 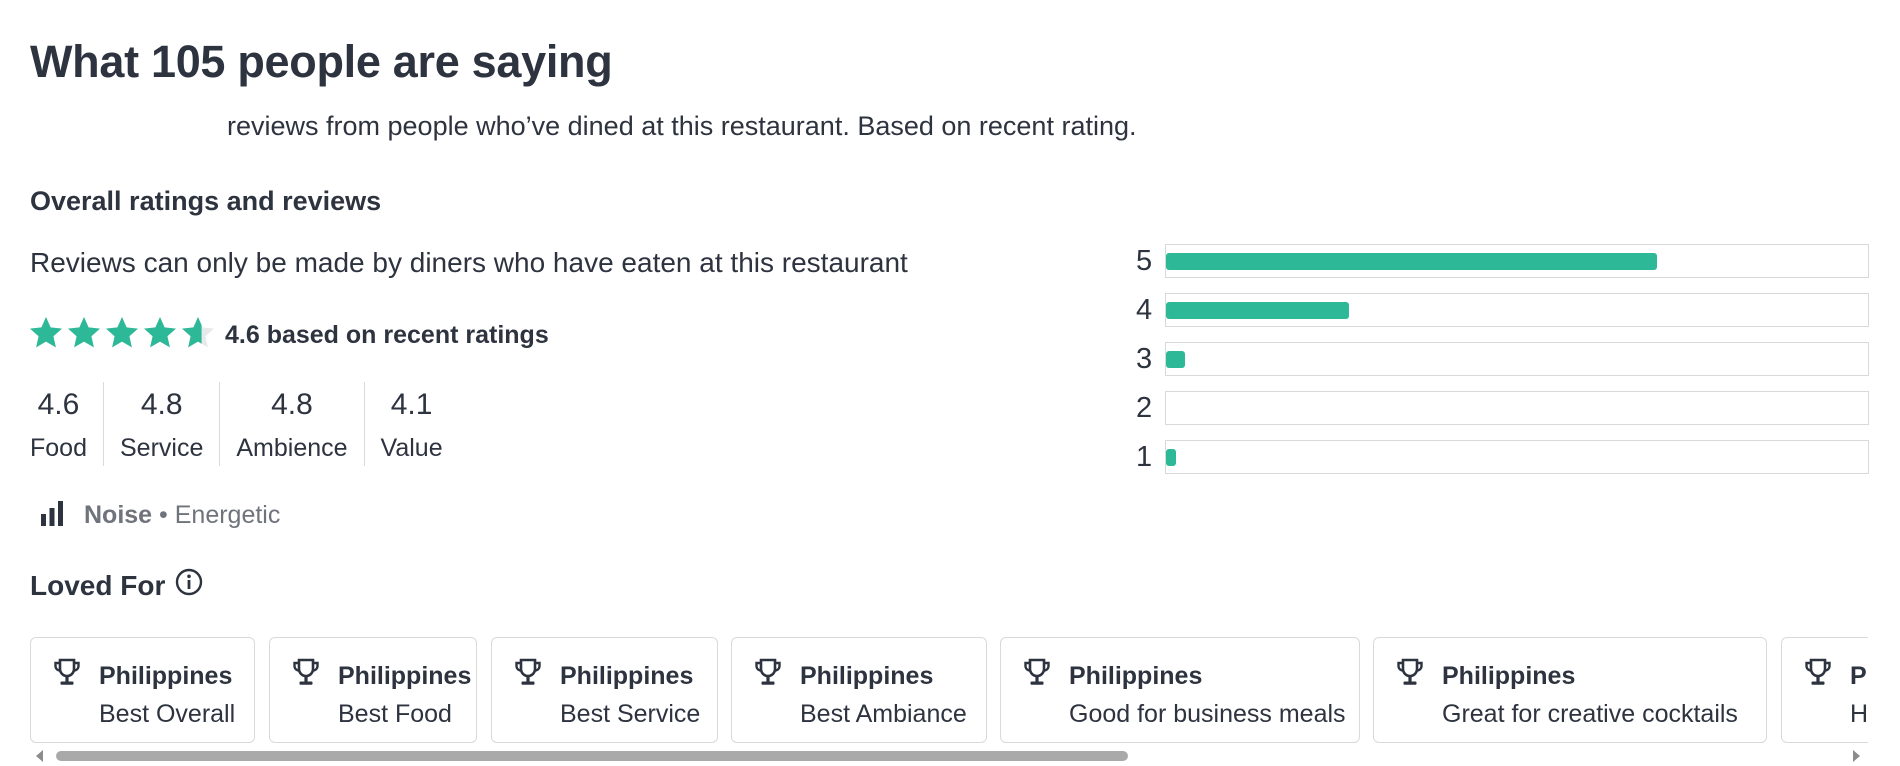 I want to click on card-award: H, so click(x=1859, y=714).